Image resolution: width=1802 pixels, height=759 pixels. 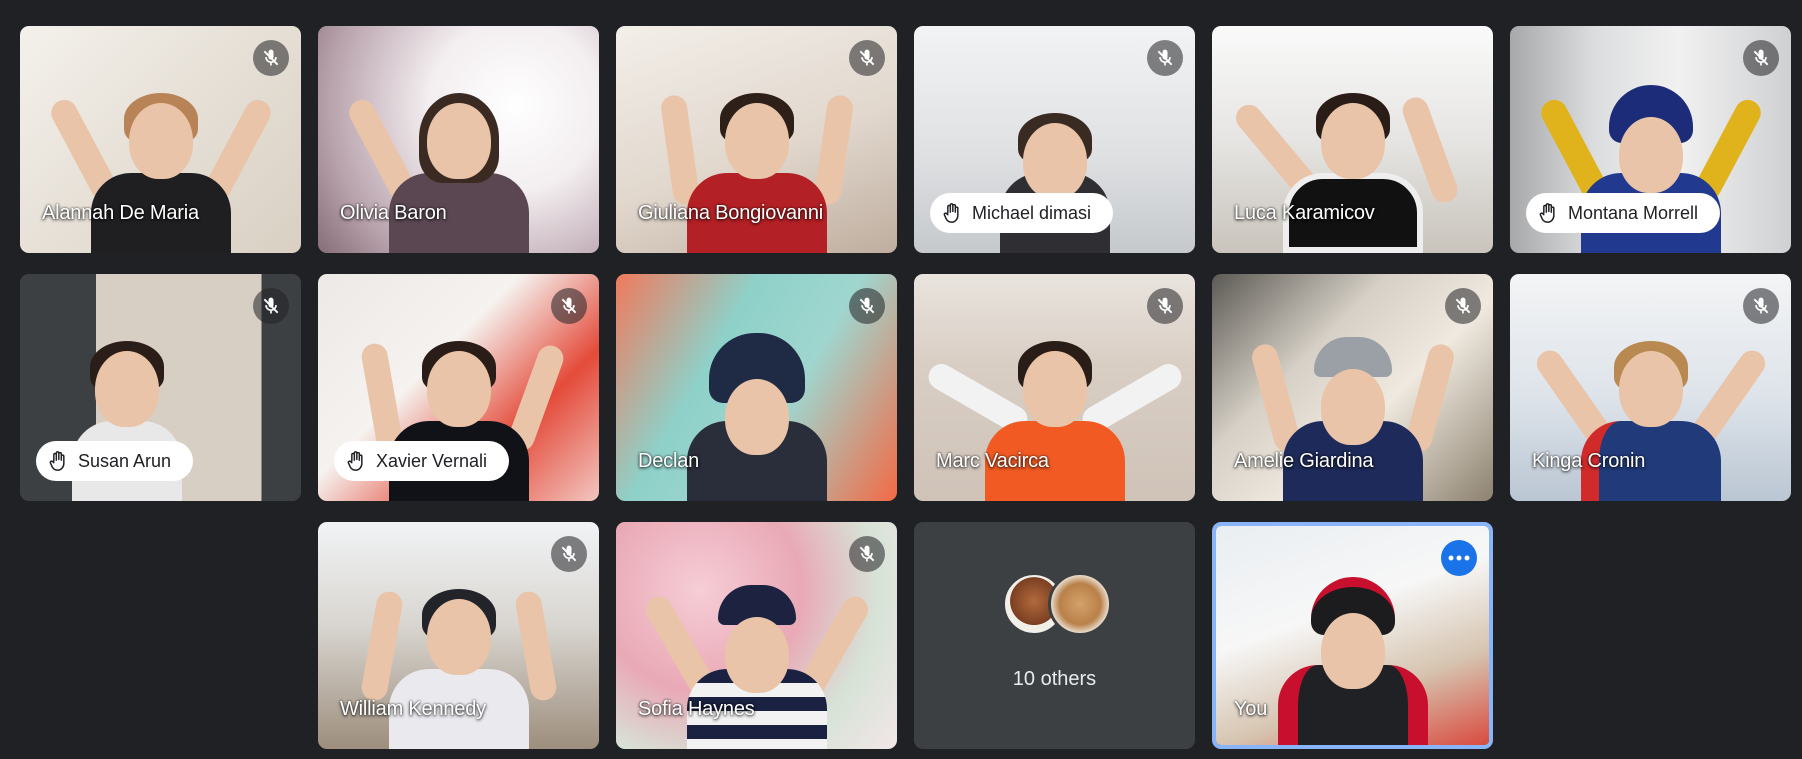 I want to click on participant-tile: Amelie Giardina, so click(x=1352, y=387).